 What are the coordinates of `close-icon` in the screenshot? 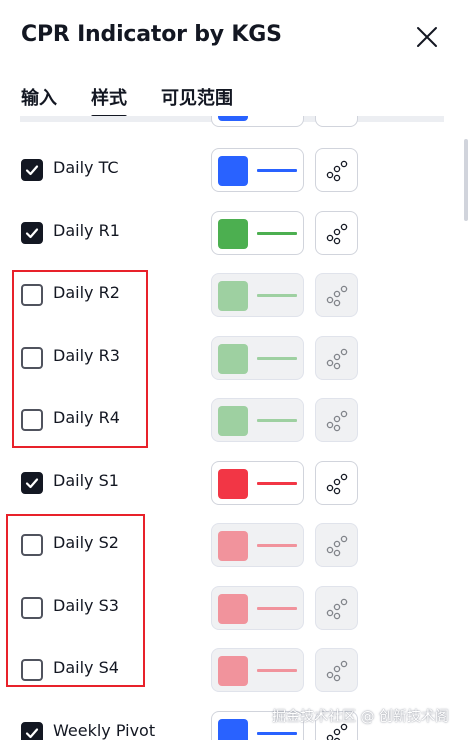 It's located at (427, 37).